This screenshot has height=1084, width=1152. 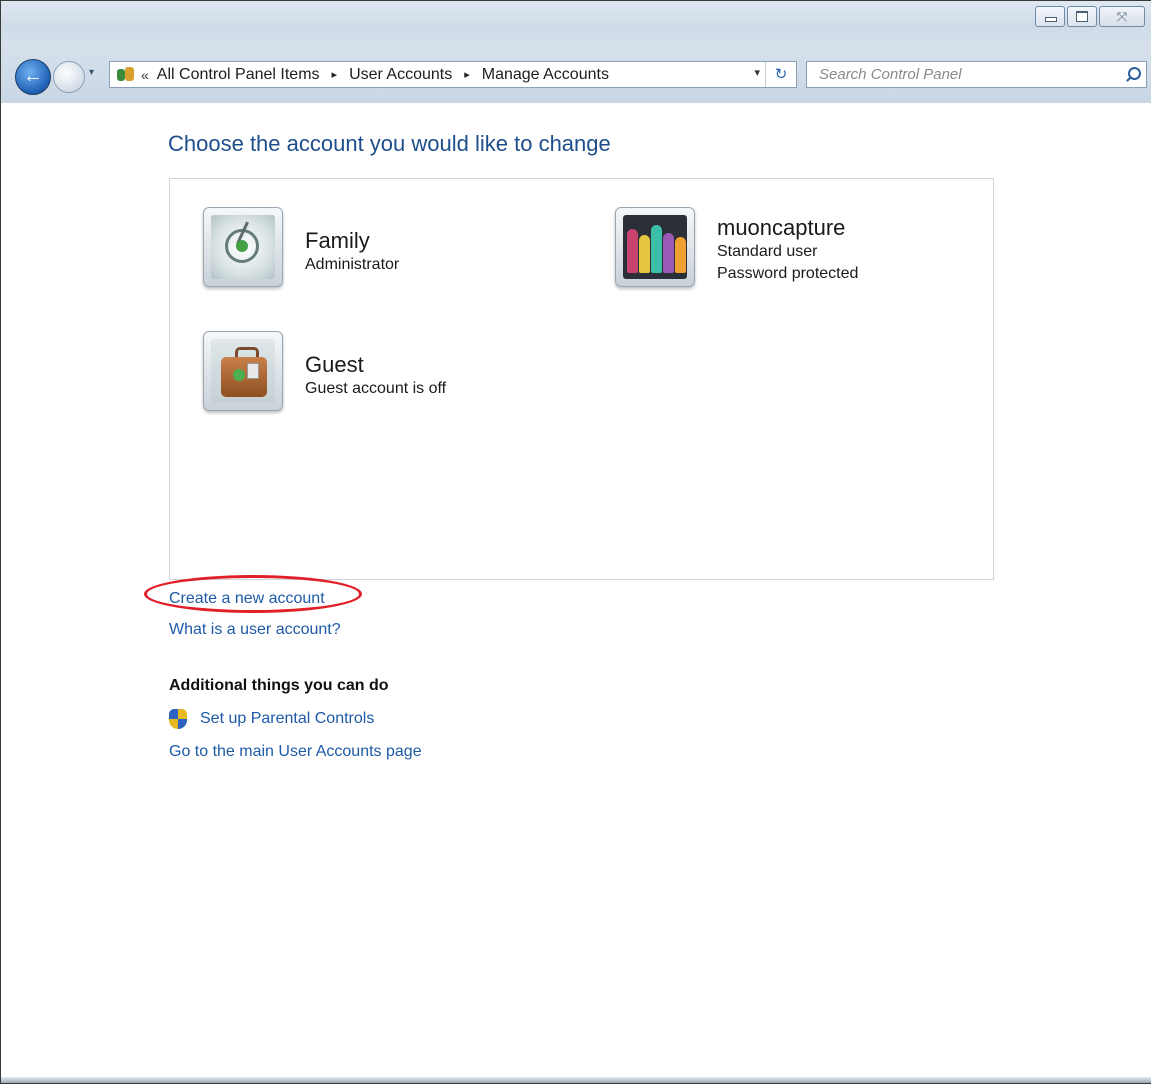 What do you see at coordinates (576, 23) in the screenshot?
I see `title-bar: ⤧` at bounding box center [576, 23].